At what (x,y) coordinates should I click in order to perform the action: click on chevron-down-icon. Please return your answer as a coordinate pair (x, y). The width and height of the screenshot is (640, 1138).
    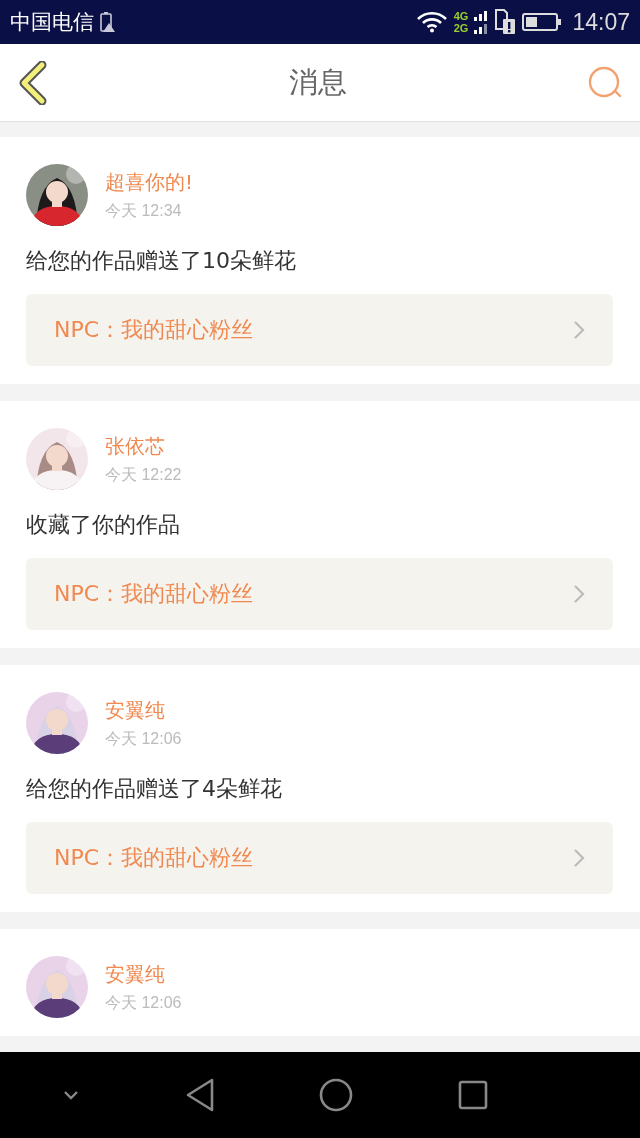
    Looking at the image, I should click on (71, 1095).